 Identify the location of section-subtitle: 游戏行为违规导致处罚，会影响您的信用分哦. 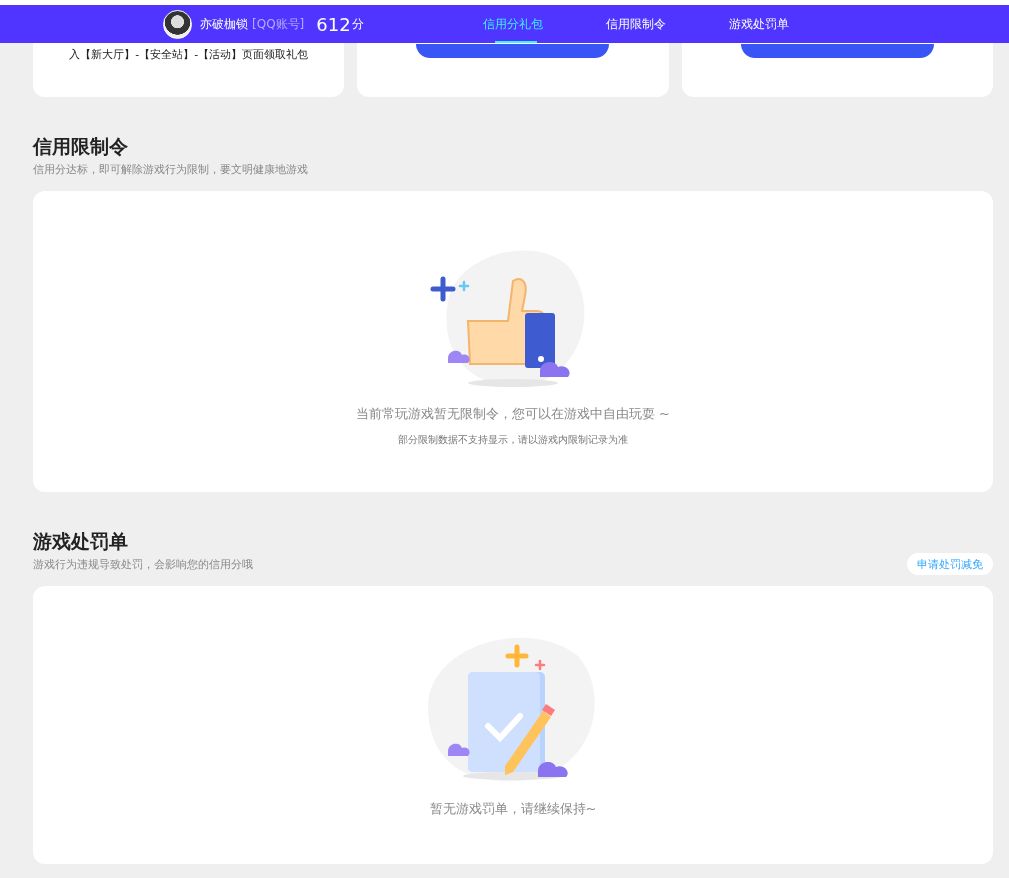
(143, 564).